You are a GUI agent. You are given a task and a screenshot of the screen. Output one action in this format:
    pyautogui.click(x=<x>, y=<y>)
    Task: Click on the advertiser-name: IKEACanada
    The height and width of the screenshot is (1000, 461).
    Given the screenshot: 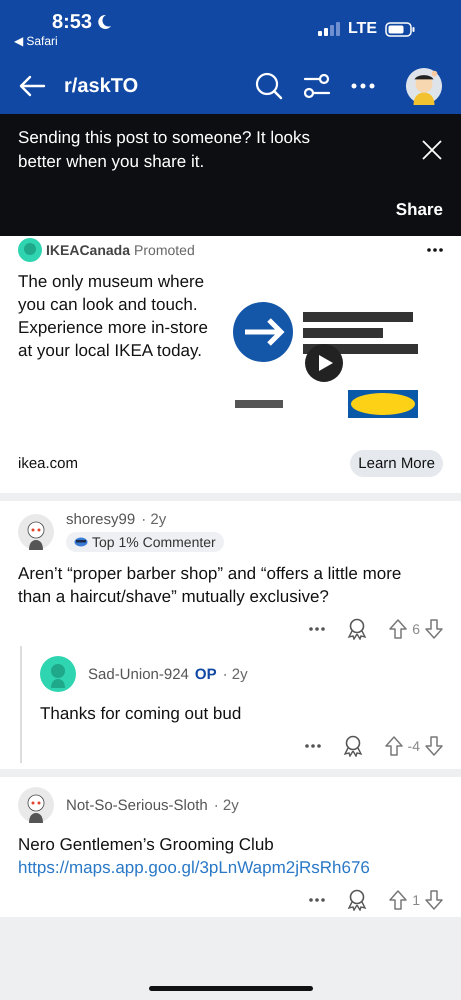 What is the action you would take?
    pyautogui.click(x=88, y=250)
    